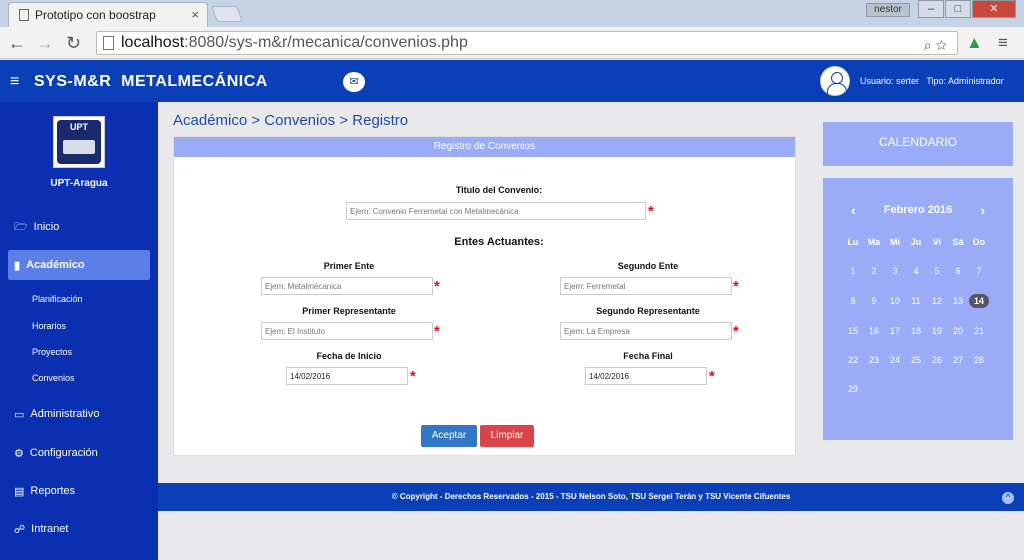 This screenshot has width=1024, height=560. I want to click on calendar-day: 19, so click(937, 331).